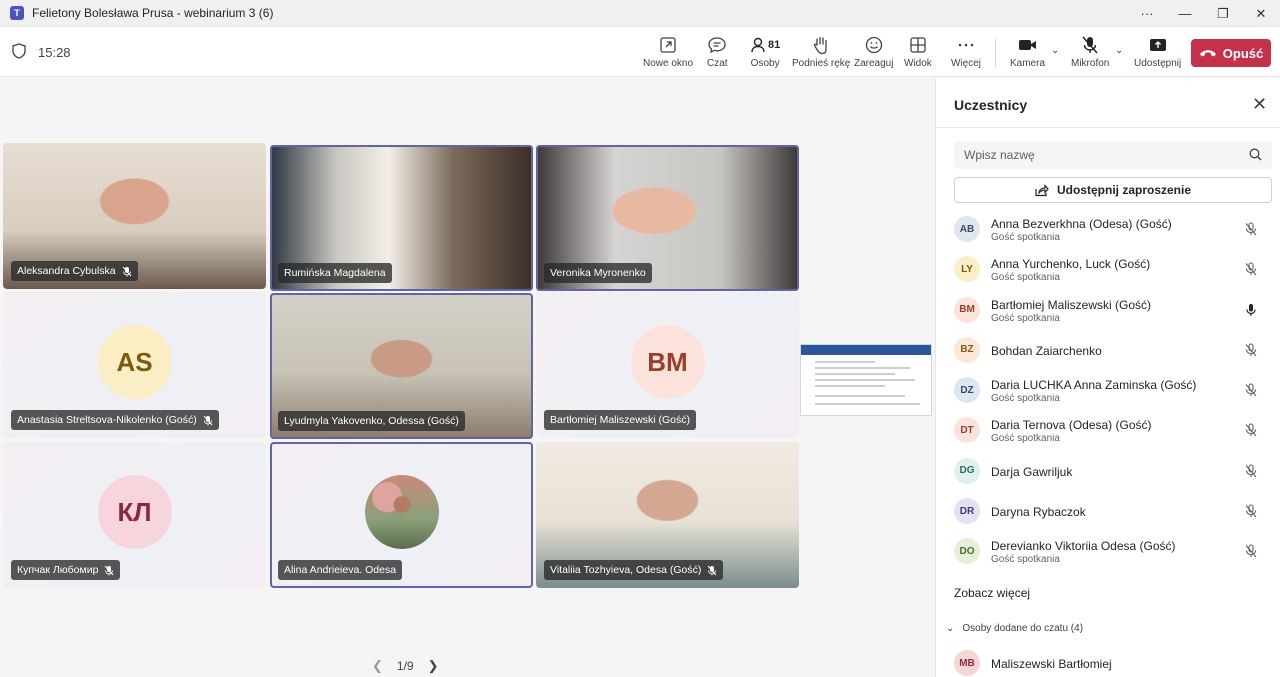 This screenshot has width=1280, height=677. I want to click on people-label: Osoby, so click(765, 63).